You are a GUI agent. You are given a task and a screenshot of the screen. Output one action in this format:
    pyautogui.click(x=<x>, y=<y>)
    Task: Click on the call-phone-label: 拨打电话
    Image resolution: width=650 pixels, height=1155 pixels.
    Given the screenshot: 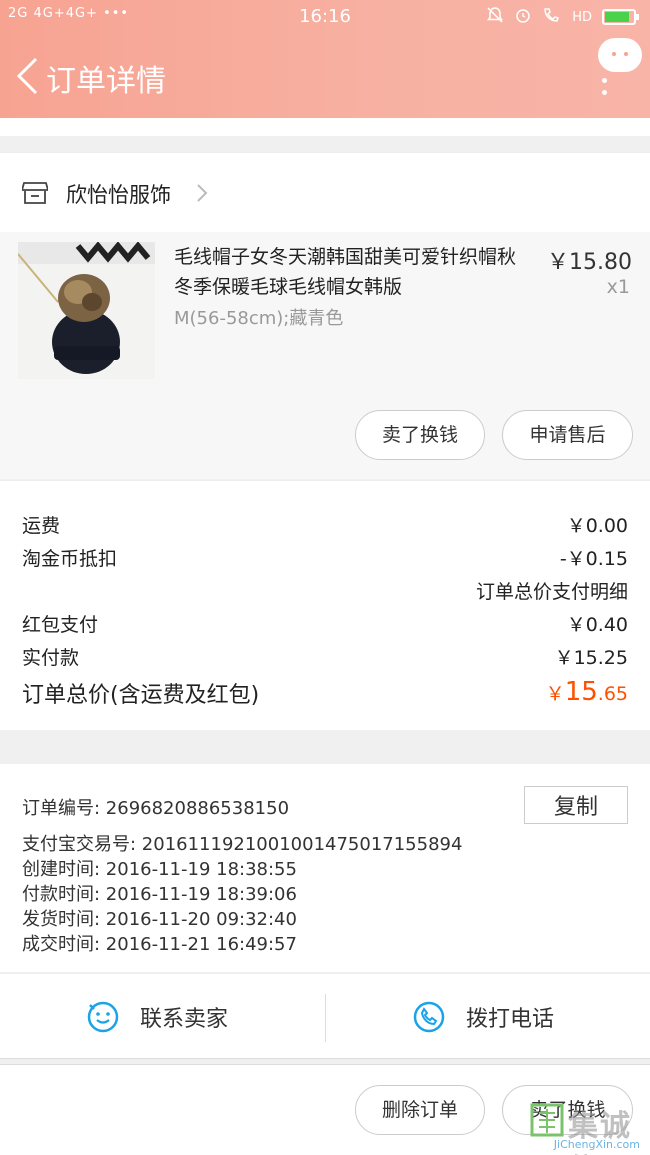 What is the action you would take?
    pyautogui.click(x=510, y=1019)
    